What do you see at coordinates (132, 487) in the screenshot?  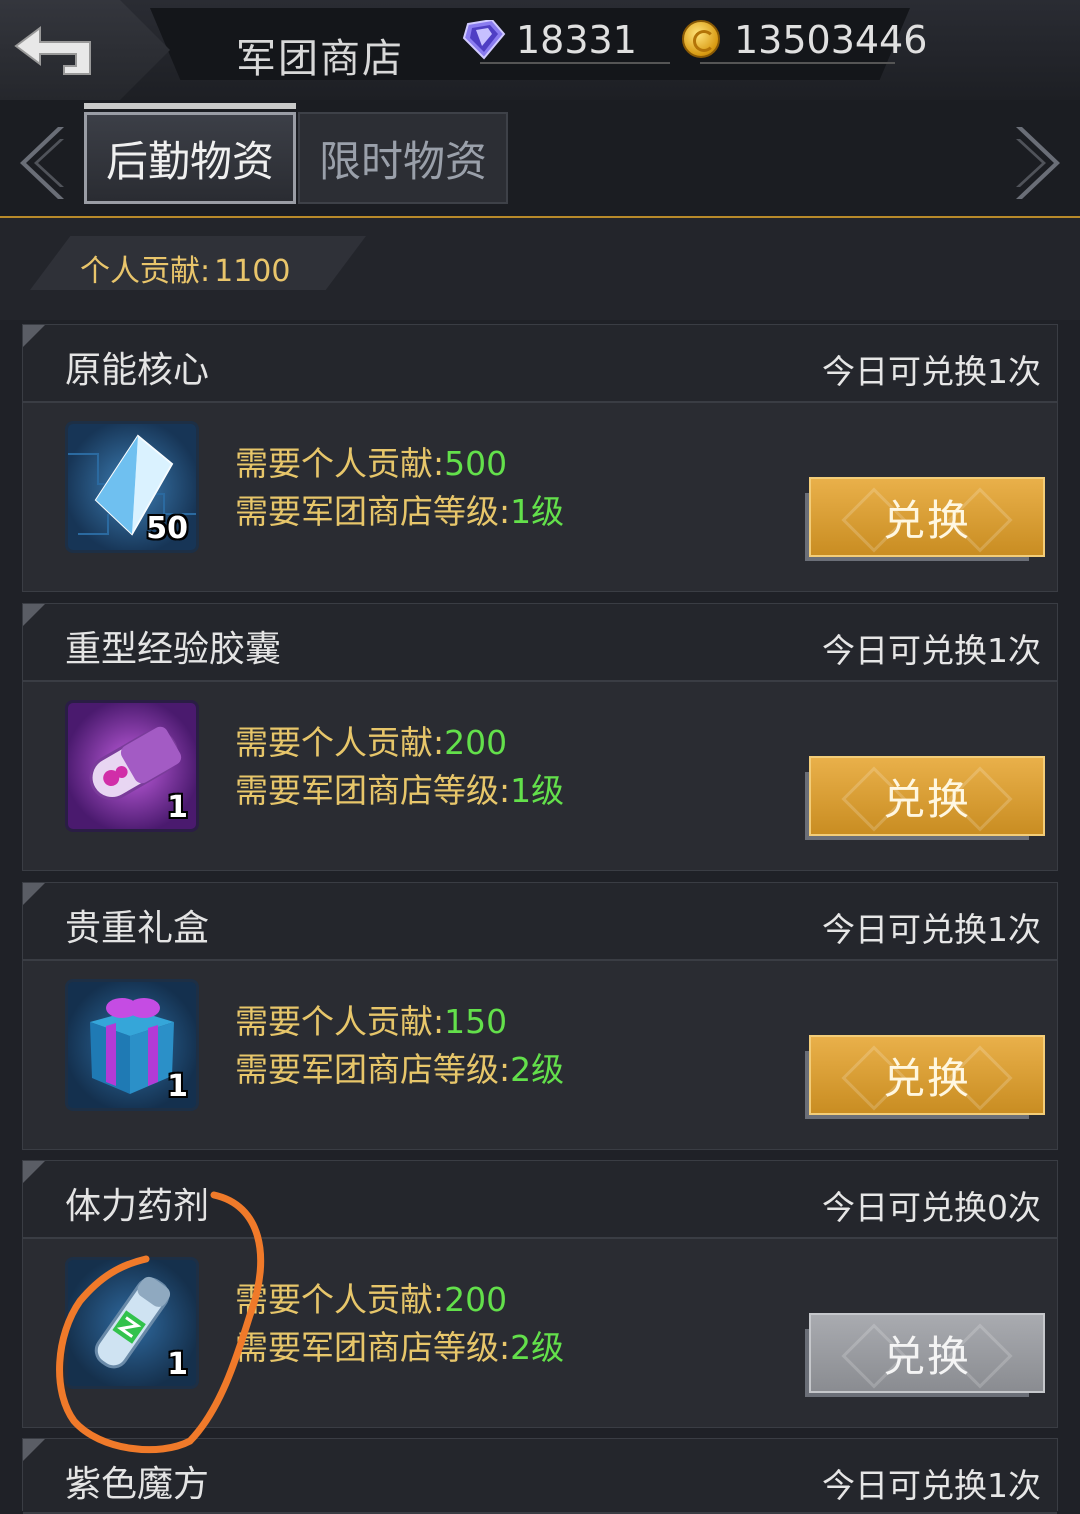 I see `crystal-icon: 50` at bounding box center [132, 487].